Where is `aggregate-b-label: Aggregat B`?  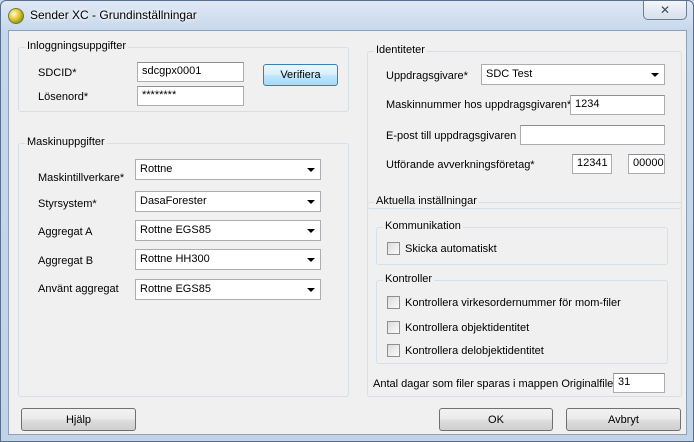
aggregate-b-label: Aggregat B is located at coordinates (66, 261).